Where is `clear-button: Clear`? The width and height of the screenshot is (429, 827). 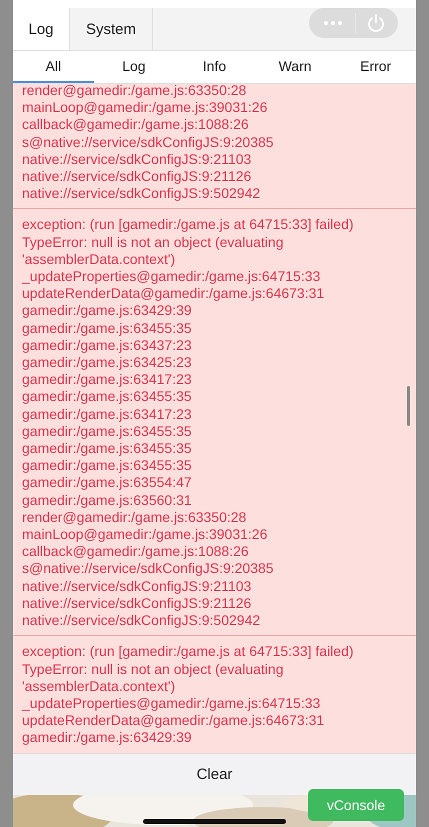 clear-button: Clear is located at coordinates (214, 774).